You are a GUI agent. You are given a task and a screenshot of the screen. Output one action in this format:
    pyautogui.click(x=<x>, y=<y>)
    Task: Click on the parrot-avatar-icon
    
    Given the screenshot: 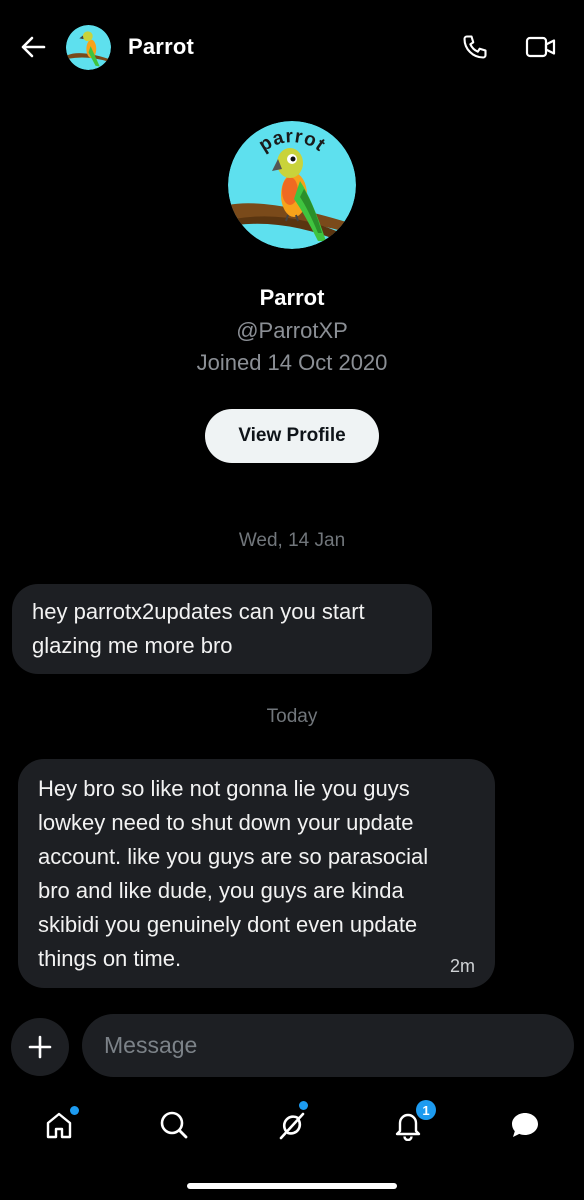 What is the action you would take?
    pyautogui.click(x=88, y=47)
    